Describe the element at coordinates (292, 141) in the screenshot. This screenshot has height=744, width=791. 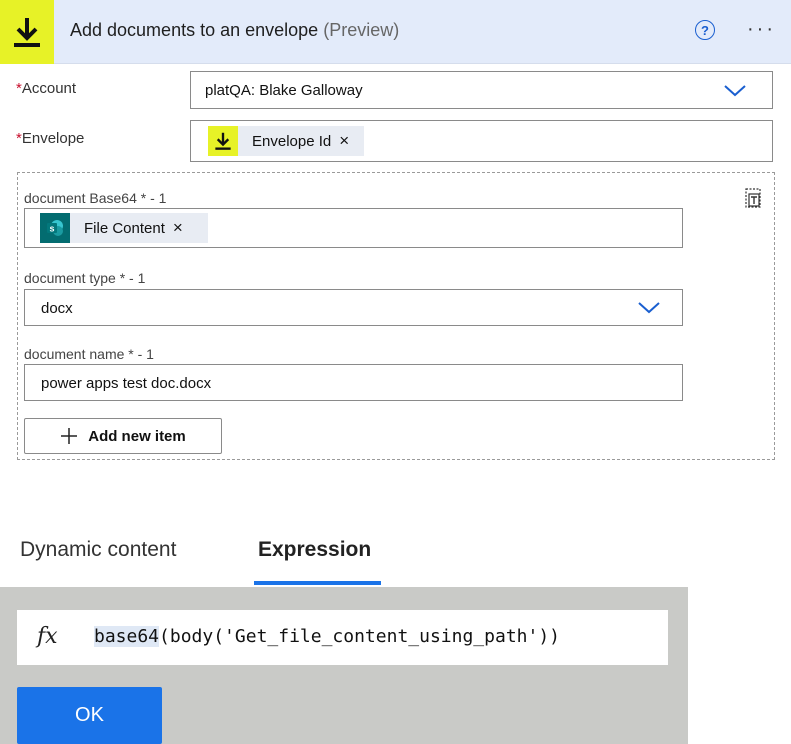
I see `envelope-id-token-label: Envelope Id` at that location.